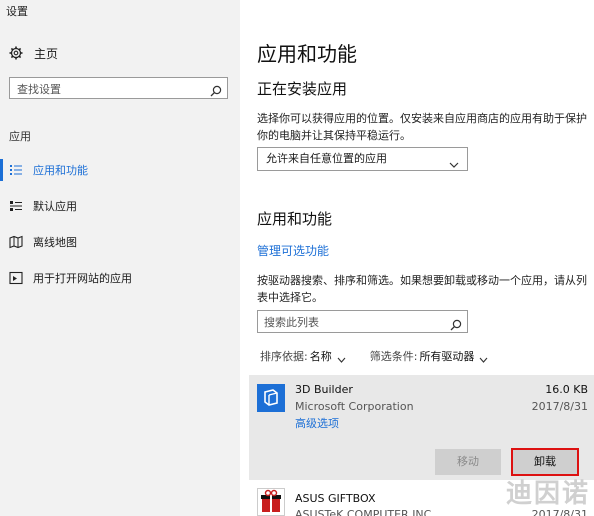 This screenshot has width=594, height=516. I want to click on web-app-icon, so click(16, 278).